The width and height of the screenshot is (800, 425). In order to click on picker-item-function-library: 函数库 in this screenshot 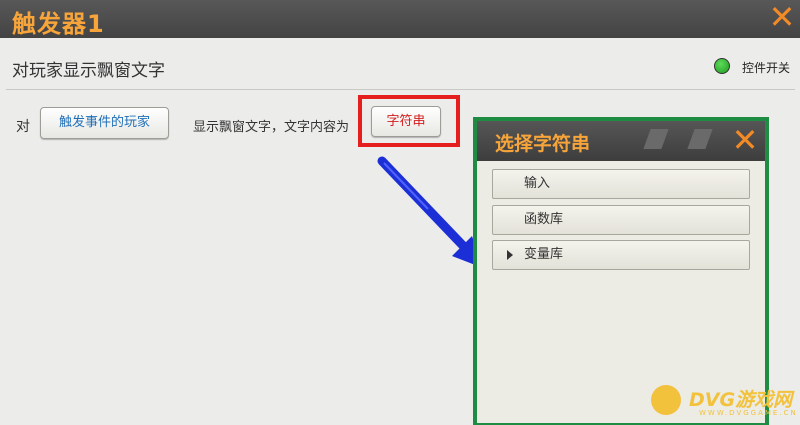, I will do `click(621, 220)`.